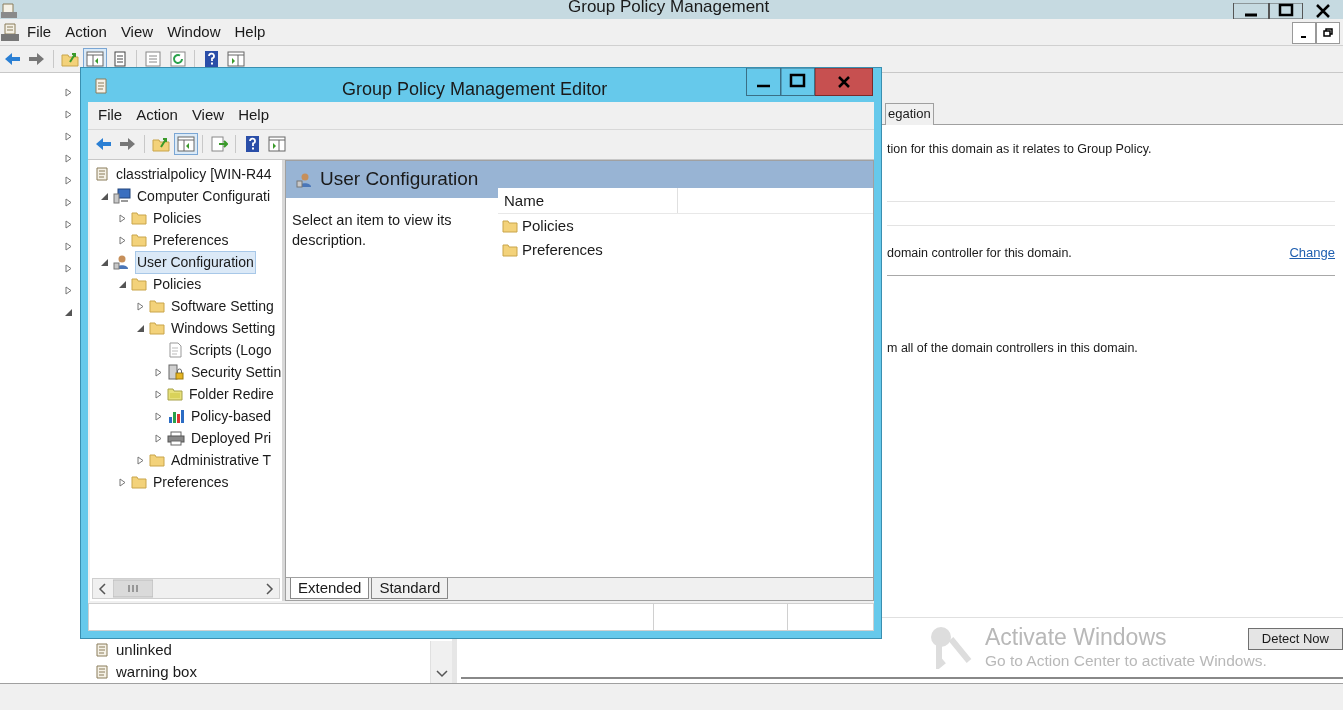 The height and width of the screenshot is (710, 1343). I want to click on window-title: Group Policy Management Editor, so click(475, 89).